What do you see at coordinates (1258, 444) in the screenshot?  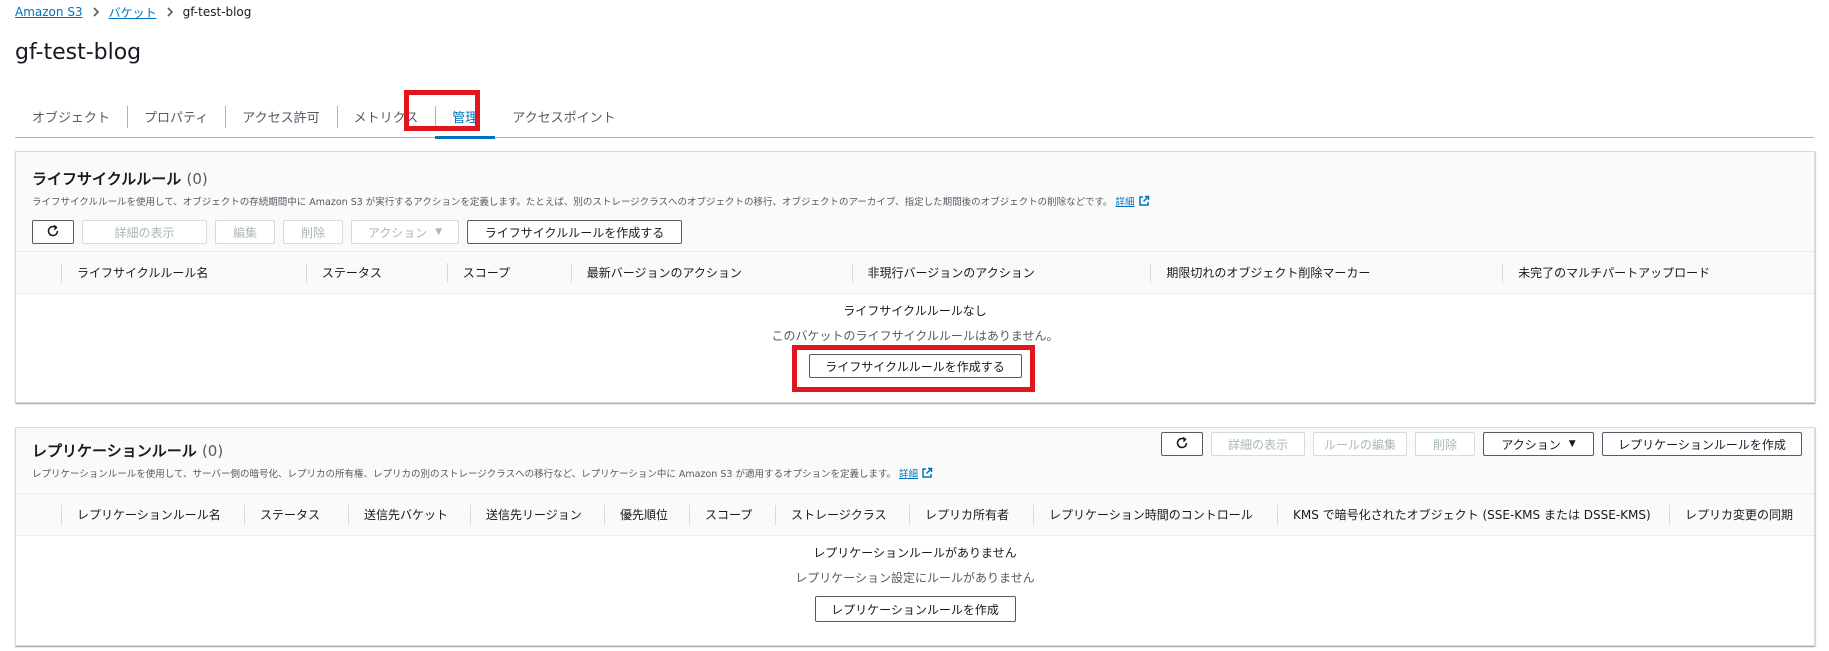 I see `replication-view-details-button: 詳細の表示` at bounding box center [1258, 444].